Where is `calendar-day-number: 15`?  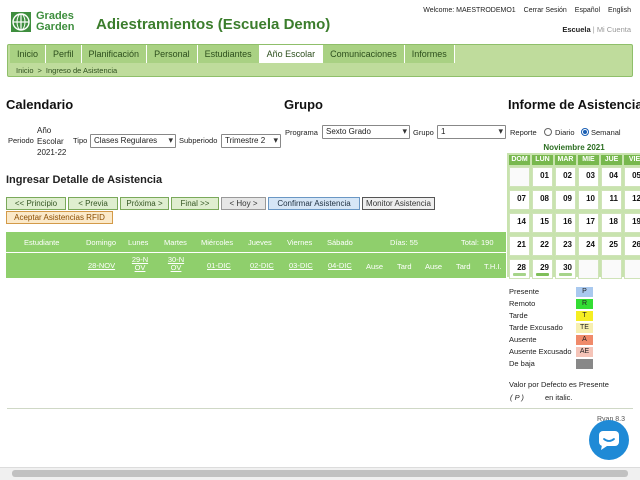
calendar-day-number: 15 is located at coordinates (544, 221).